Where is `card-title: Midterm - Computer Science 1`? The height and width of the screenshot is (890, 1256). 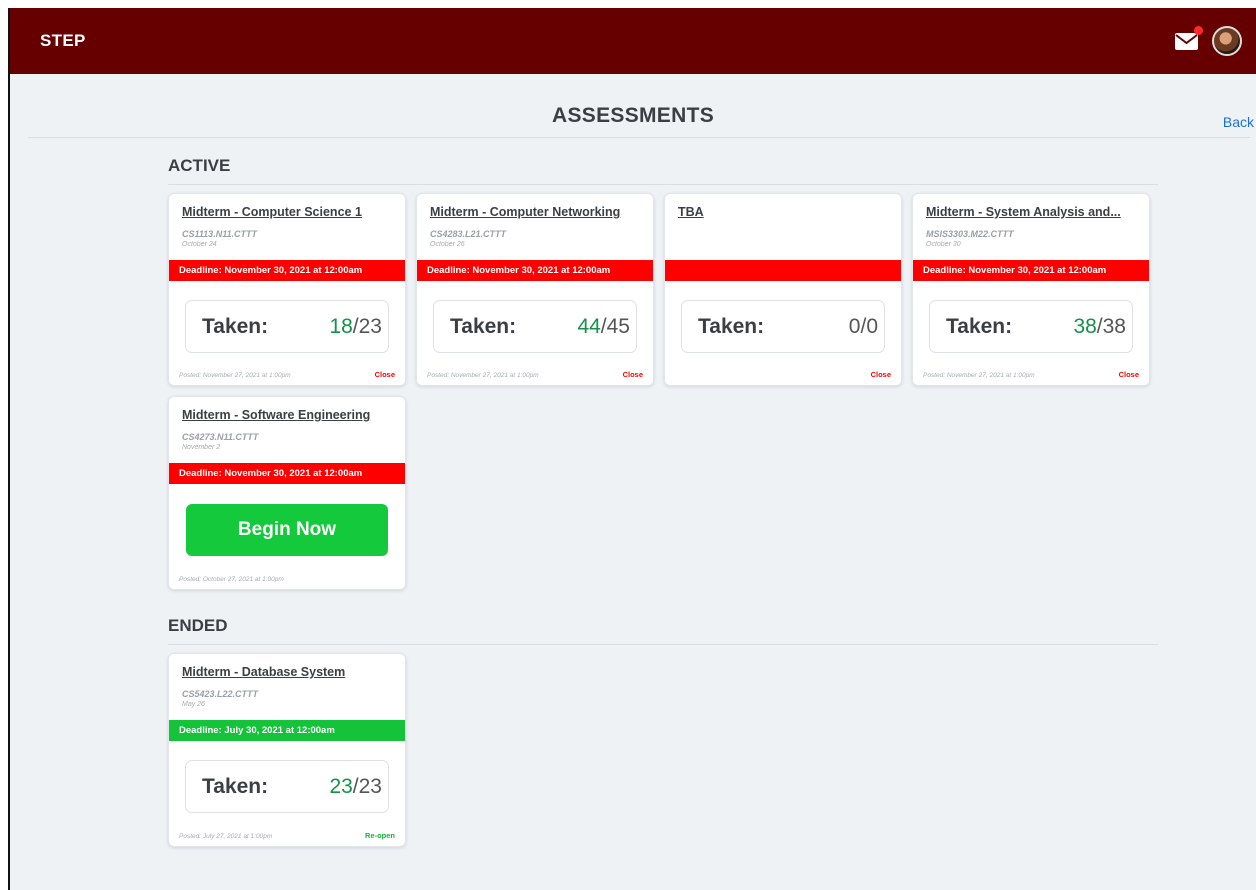 card-title: Midterm - Computer Science 1 is located at coordinates (288, 212).